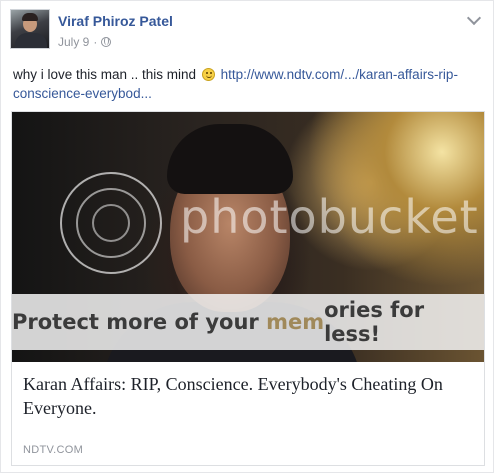 The width and height of the screenshot is (494, 473). What do you see at coordinates (139, 322) in the screenshot?
I see `banner-text-1: Protect more of your` at bounding box center [139, 322].